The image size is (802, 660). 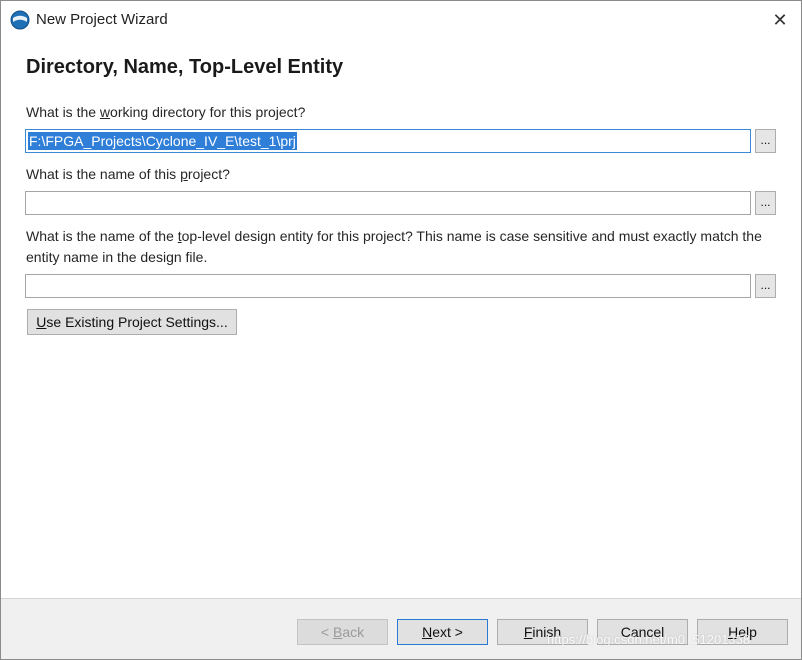 What do you see at coordinates (208, 174) in the screenshot?
I see `label-text: roject?` at bounding box center [208, 174].